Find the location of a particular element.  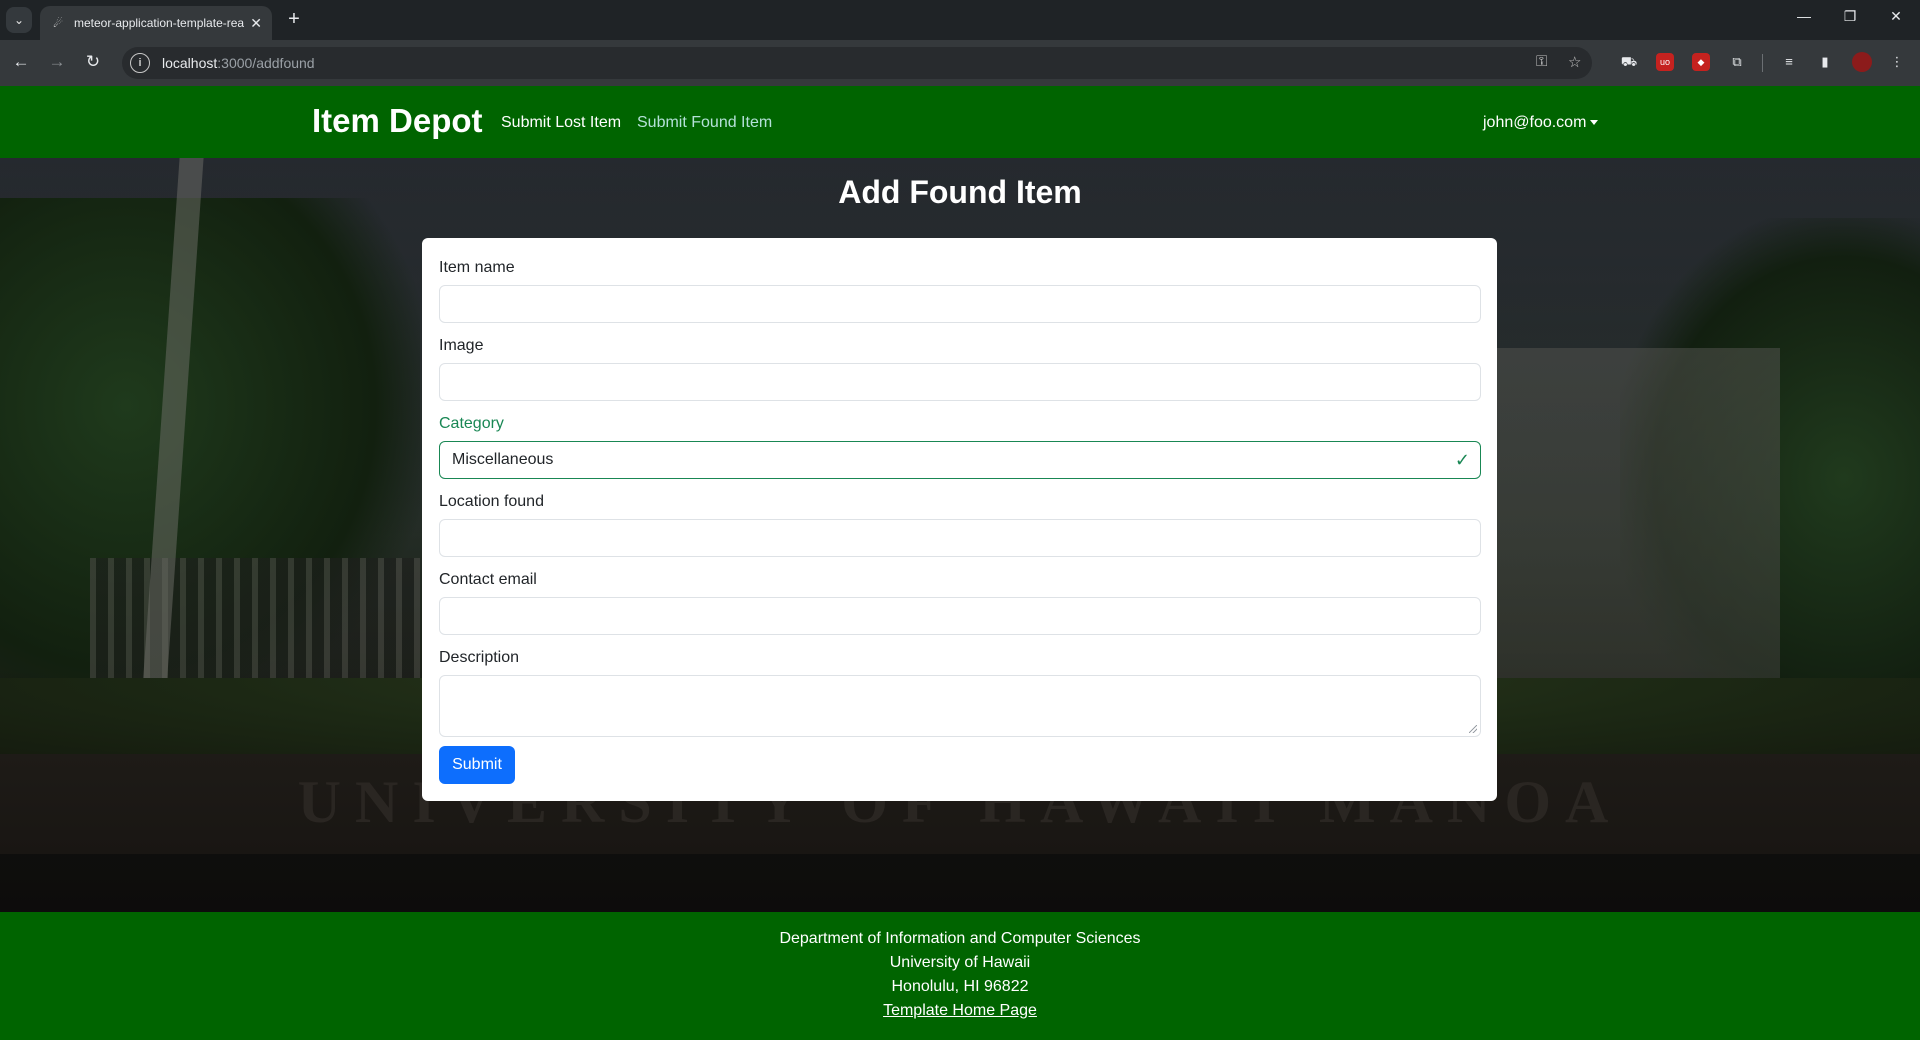

forward-icon: → is located at coordinates (57, 62).